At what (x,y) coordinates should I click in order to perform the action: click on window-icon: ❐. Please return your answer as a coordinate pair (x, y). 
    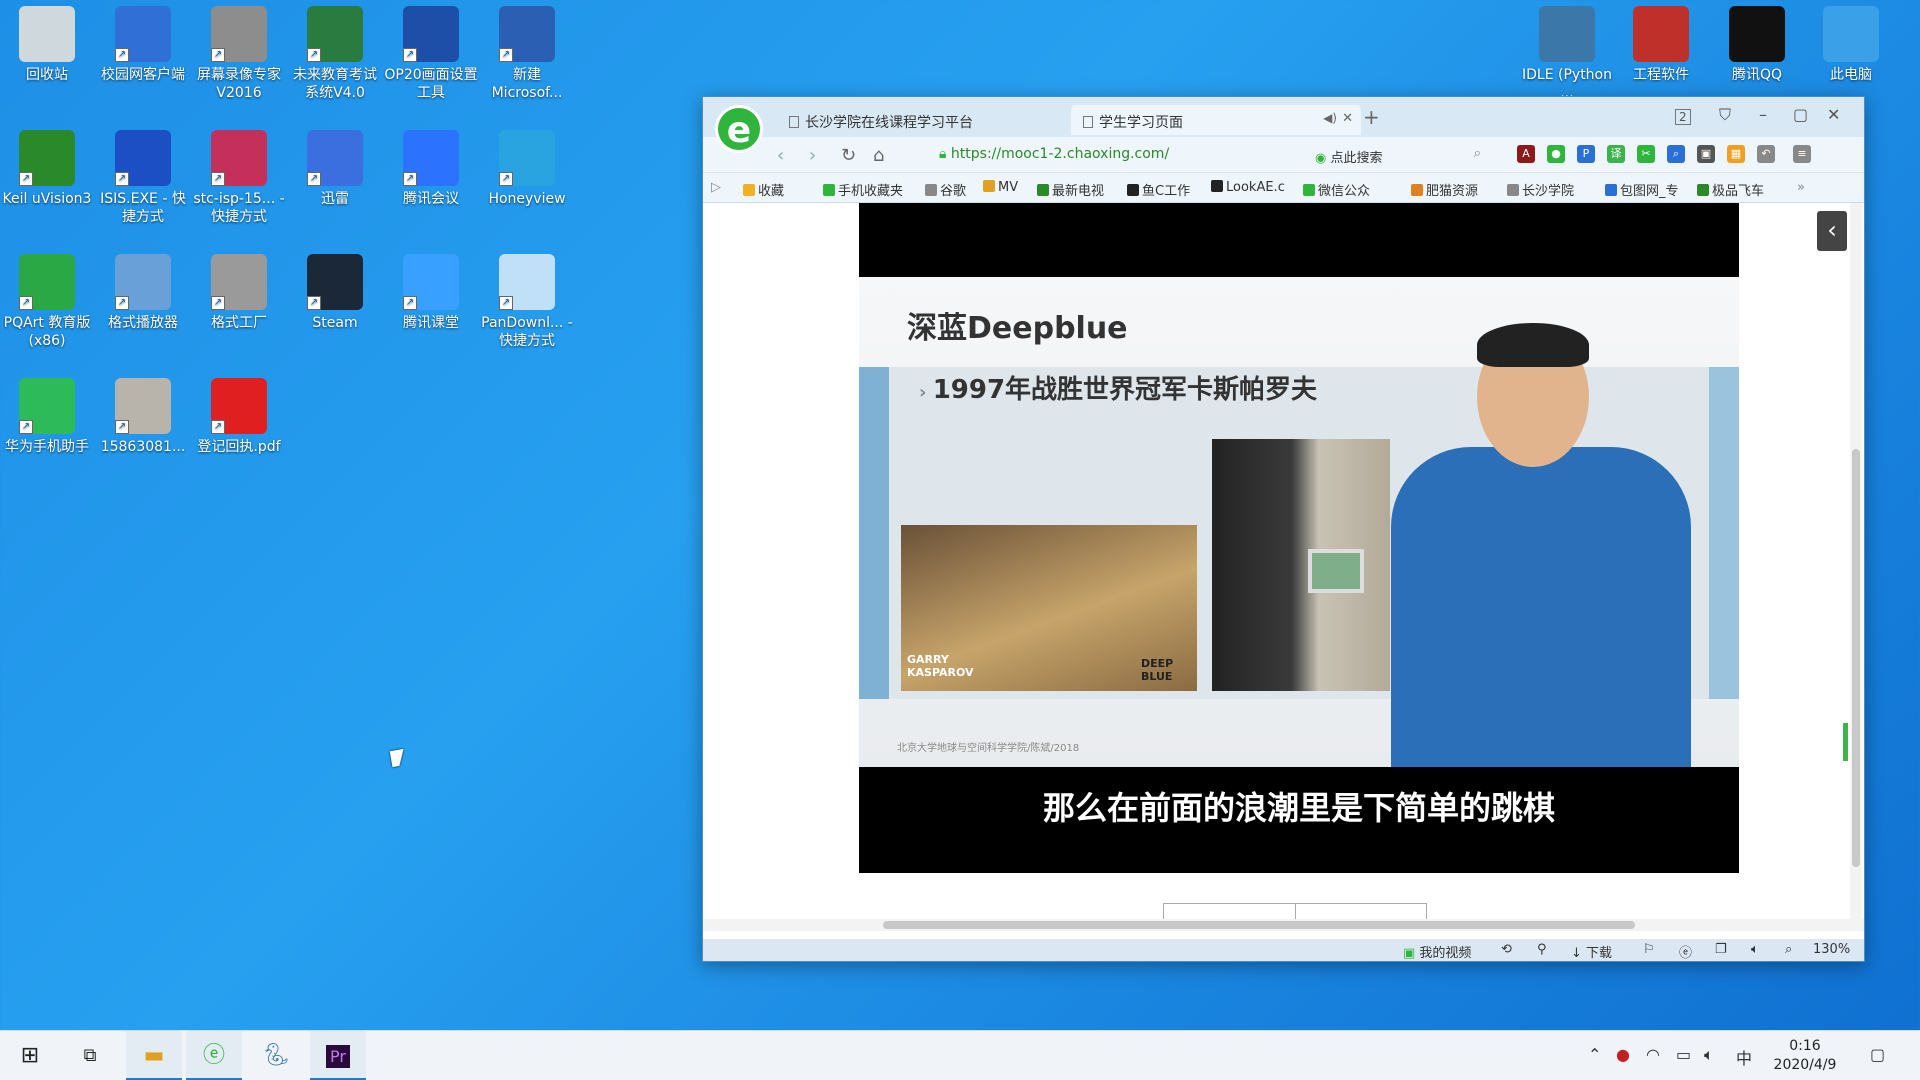
    Looking at the image, I should click on (1721, 949).